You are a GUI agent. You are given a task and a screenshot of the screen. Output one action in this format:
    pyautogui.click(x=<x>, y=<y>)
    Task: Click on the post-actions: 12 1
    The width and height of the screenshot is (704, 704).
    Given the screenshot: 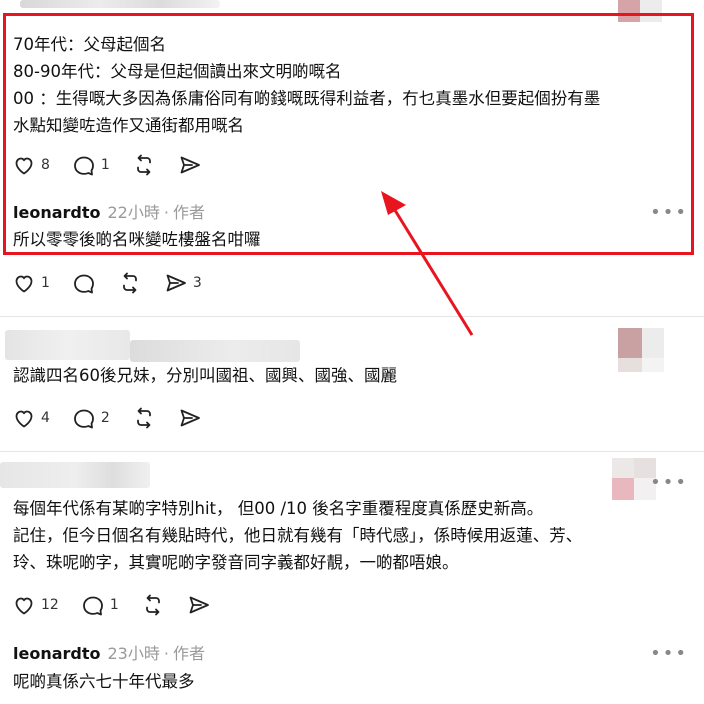 What is the action you would take?
    pyautogui.click(x=122, y=605)
    